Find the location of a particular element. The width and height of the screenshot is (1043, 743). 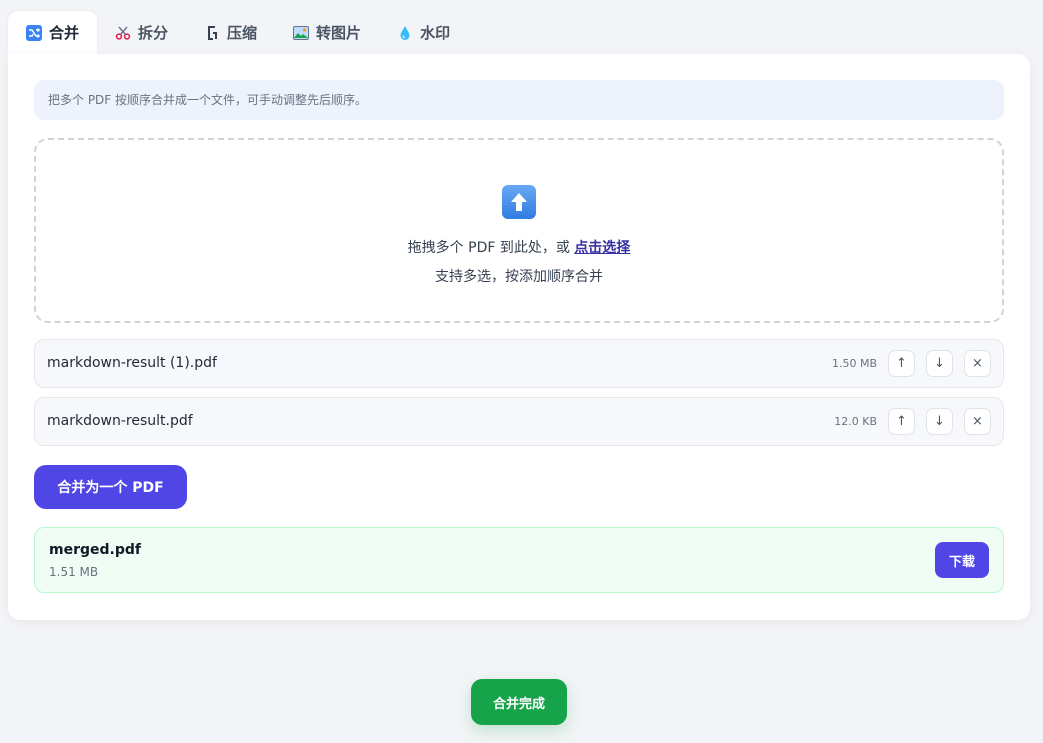

success-toast: 合并完成 is located at coordinates (519, 702).